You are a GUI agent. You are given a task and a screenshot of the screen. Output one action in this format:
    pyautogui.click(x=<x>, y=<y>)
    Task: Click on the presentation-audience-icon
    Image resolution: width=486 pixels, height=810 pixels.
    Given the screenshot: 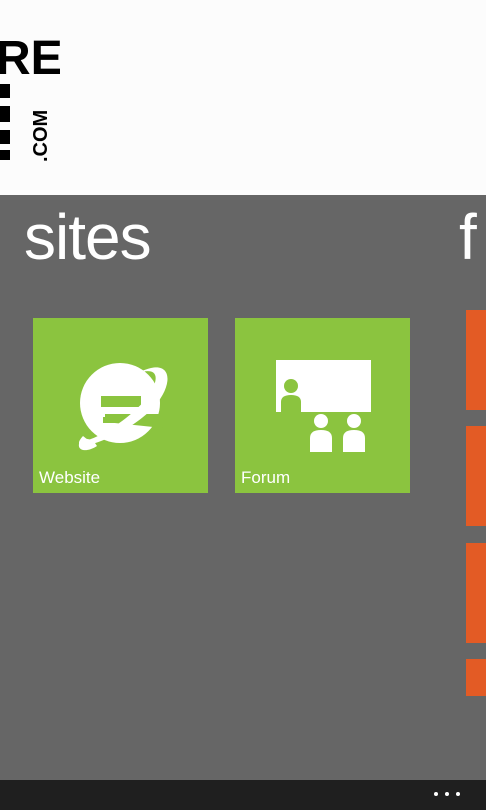 What is the action you would take?
    pyautogui.click(x=323, y=406)
    